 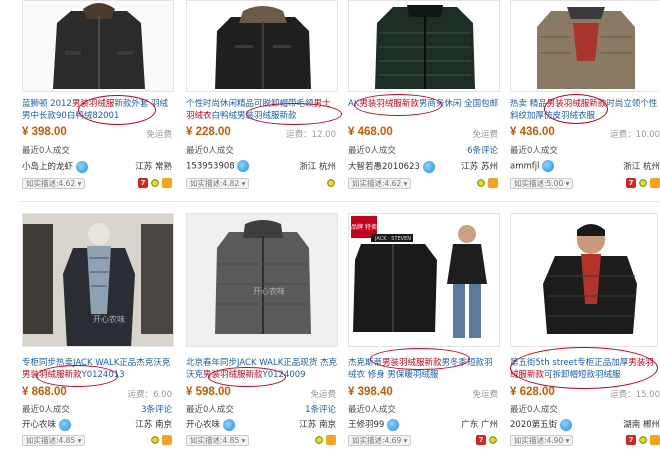 What do you see at coordinates (532, 166) in the screenshot?
I see `seller-name: ammfjl` at bounding box center [532, 166].